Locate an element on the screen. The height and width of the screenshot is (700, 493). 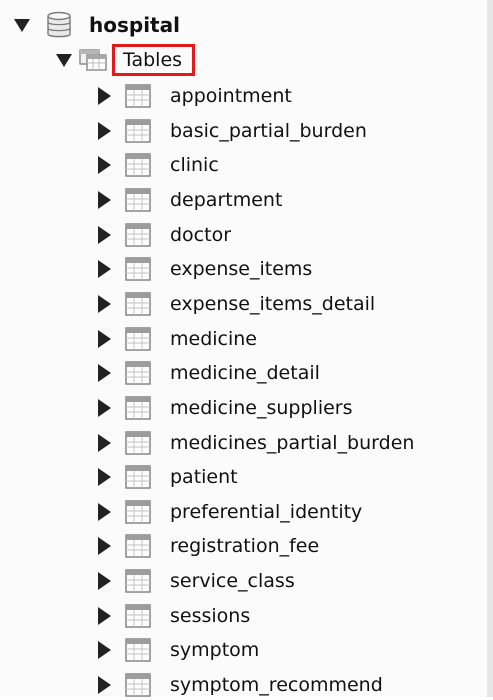
tree-node-table: preferential_identity is located at coordinates (230, 512).